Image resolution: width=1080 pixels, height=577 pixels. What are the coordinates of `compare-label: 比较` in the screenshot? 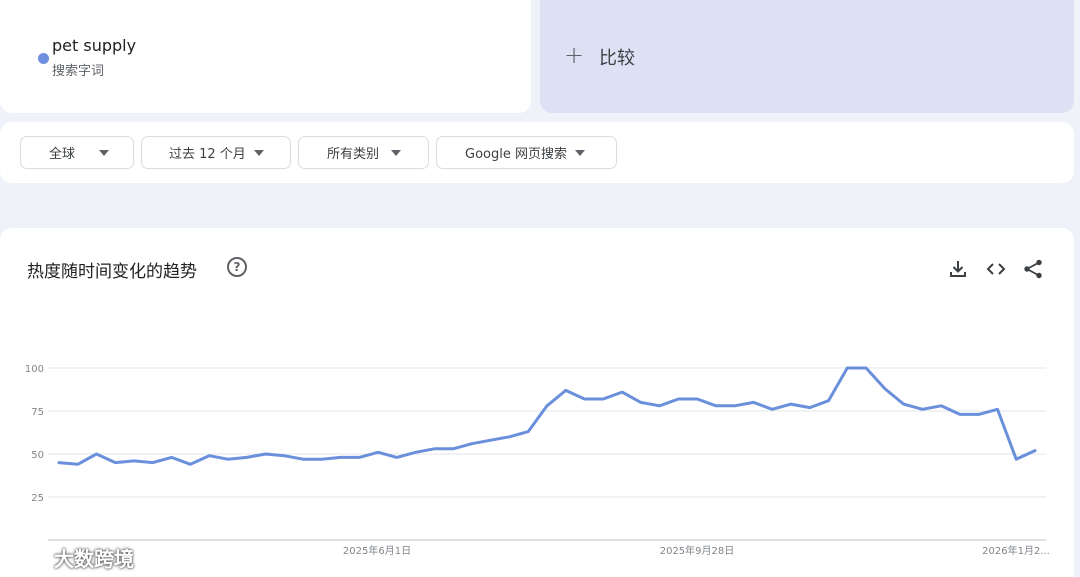 It's located at (617, 58).